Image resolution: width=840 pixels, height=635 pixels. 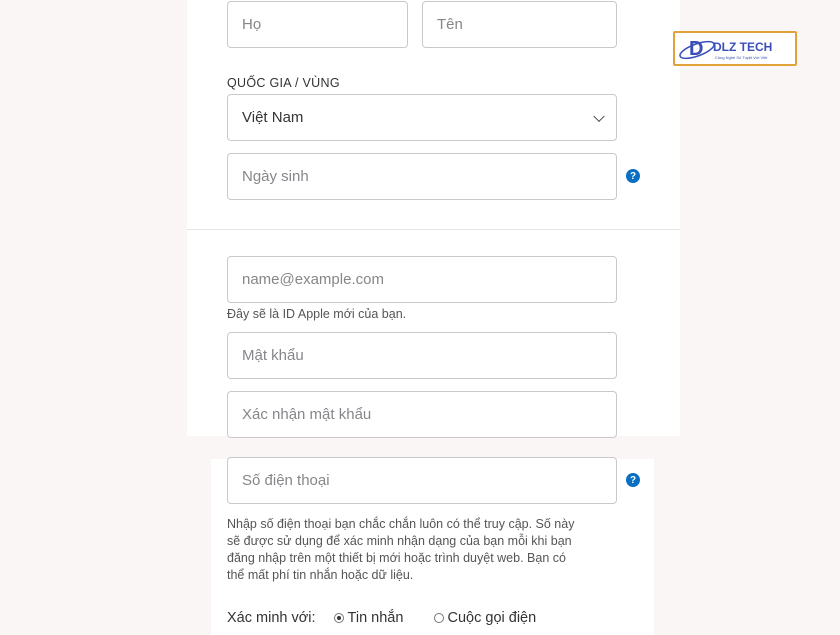 What do you see at coordinates (422, 414) in the screenshot?
I see `confirm-password-field: Xác nhận mật khẩu` at bounding box center [422, 414].